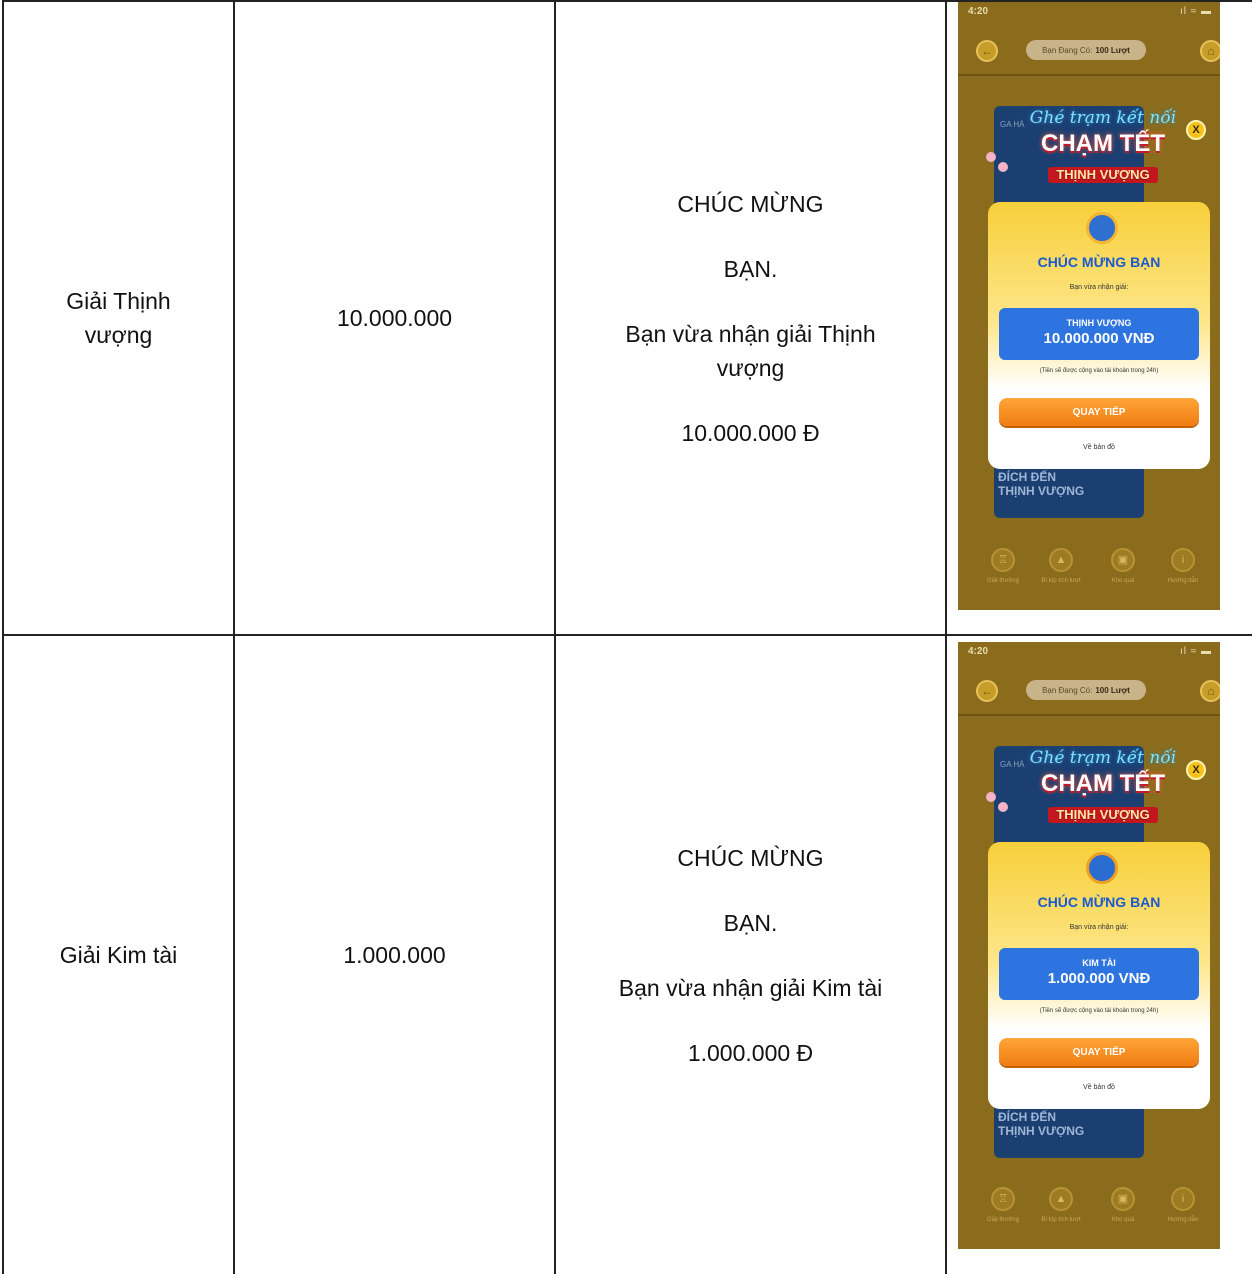  I want to click on amount-cell: 10.000.000, so click(394, 318).